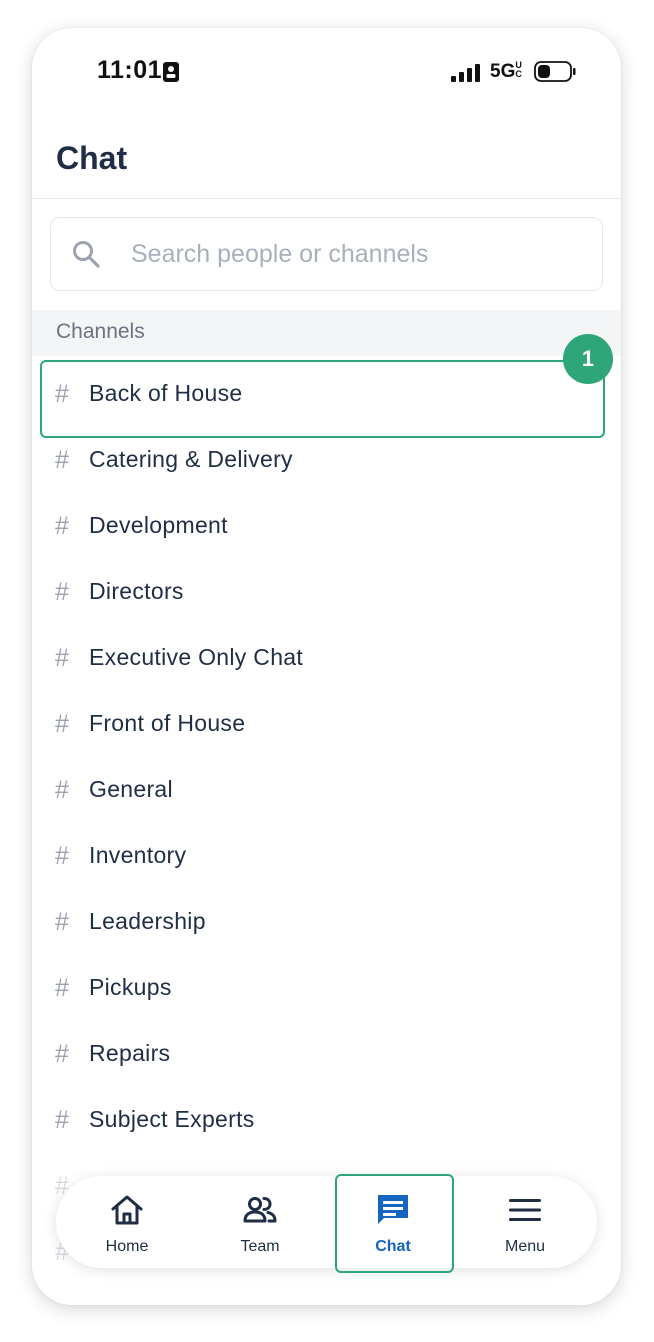  I want to click on network-label: 5GUC, so click(506, 71).